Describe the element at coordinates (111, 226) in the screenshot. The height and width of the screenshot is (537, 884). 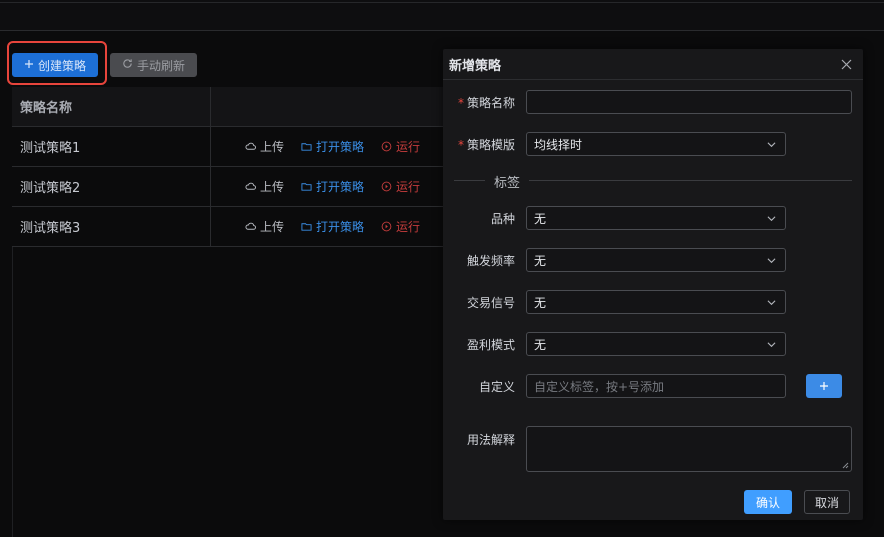
I see `strategy-name: 测试策略3` at that location.